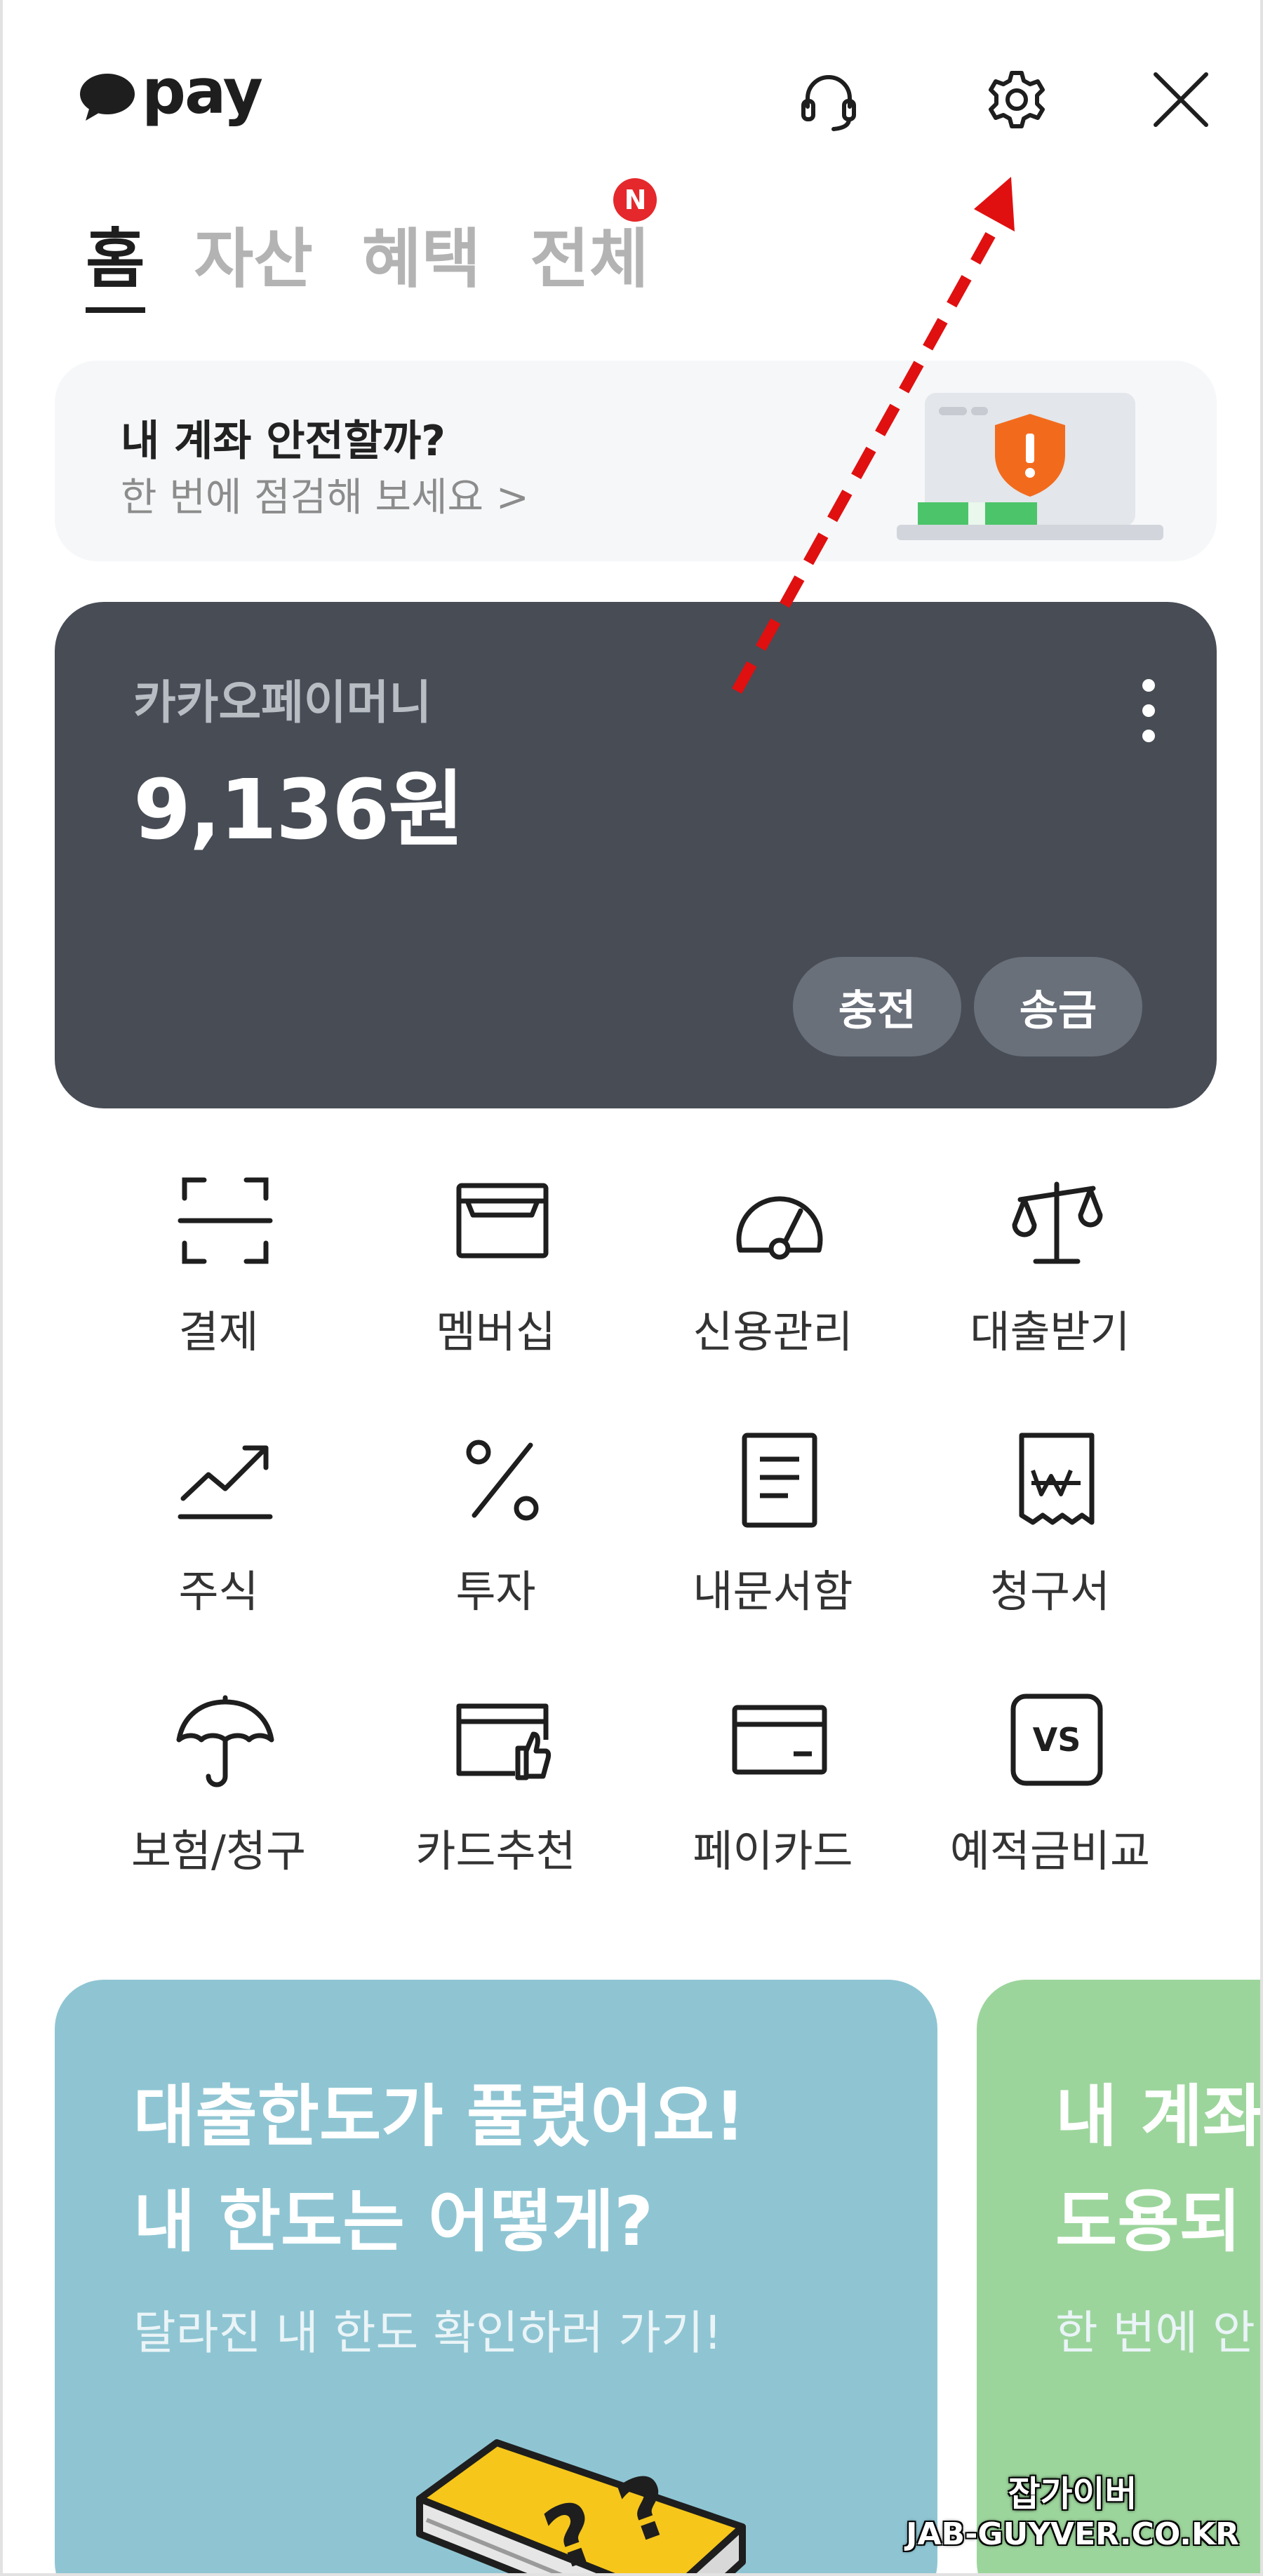 This screenshot has width=1263, height=2576. What do you see at coordinates (1057, 1221) in the screenshot?
I see `scale-icon` at bounding box center [1057, 1221].